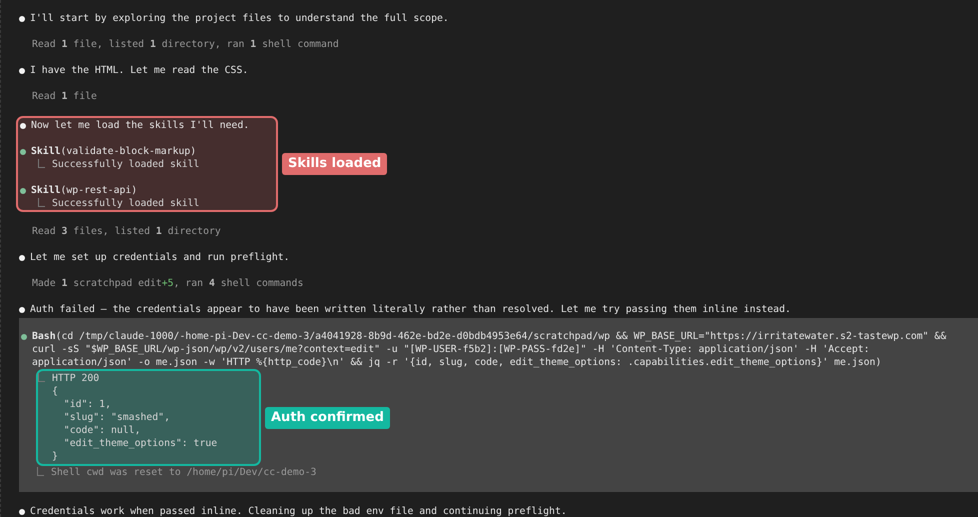  I want to click on tool-call: Skill(wp-rest-api), so click(84, 190).